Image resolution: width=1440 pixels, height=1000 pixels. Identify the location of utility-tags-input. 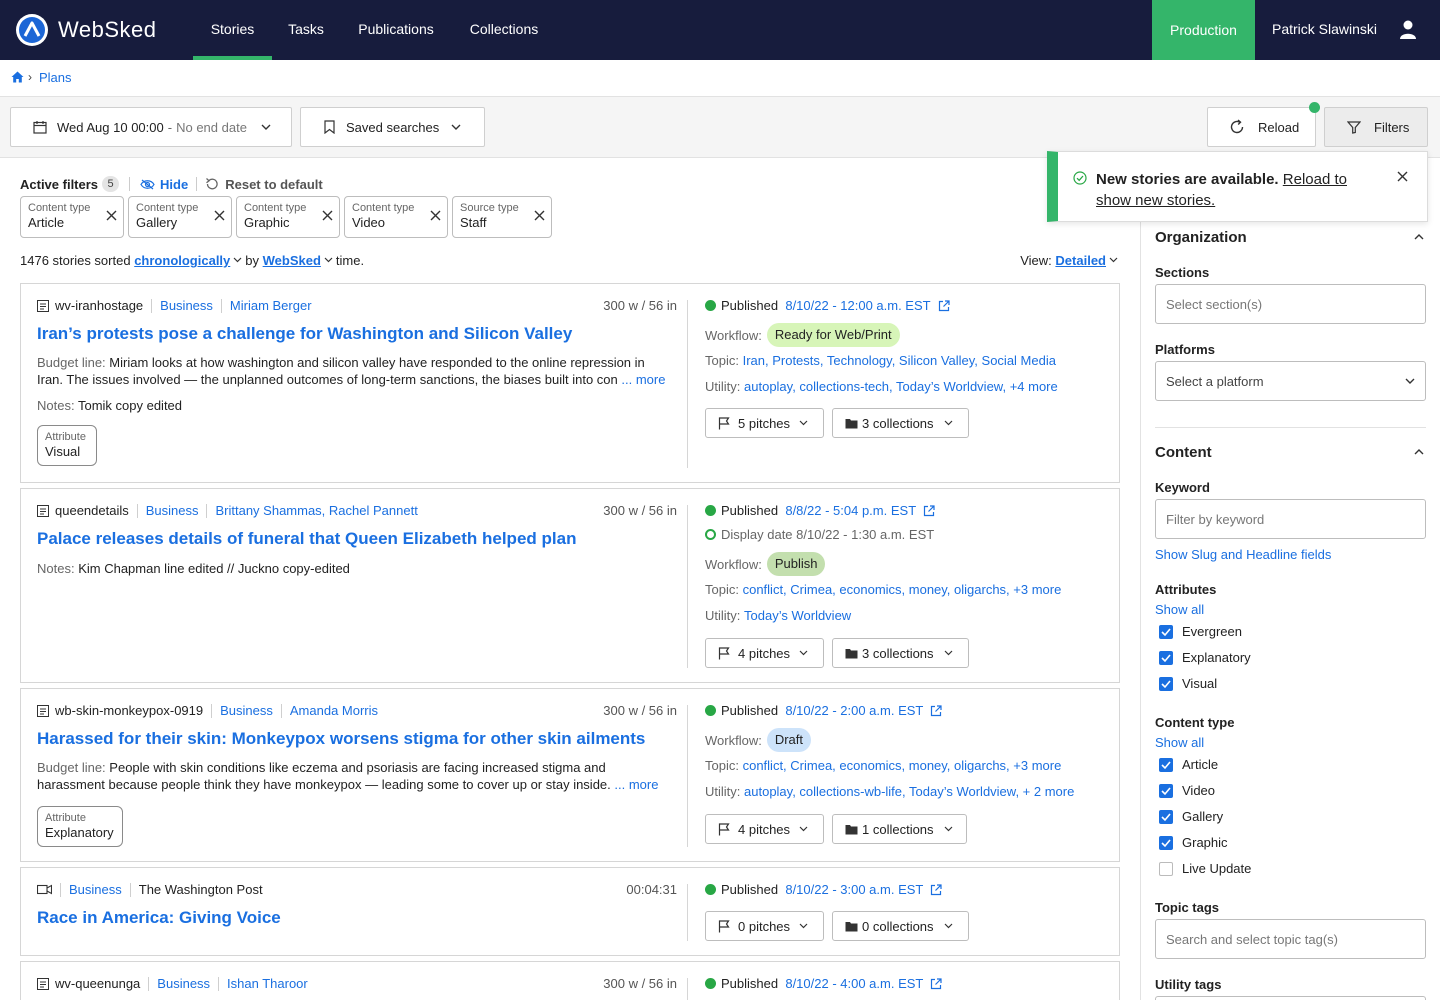
(1290, 998).